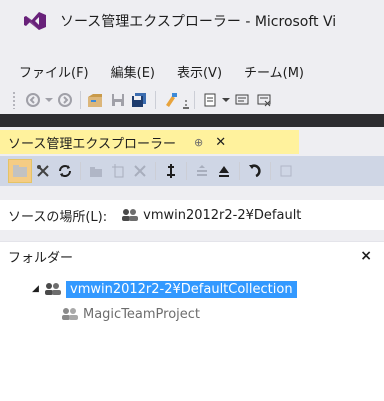 The image size is (384, 401). I want to click on tree-item-collection: ◢ vmwin2012r2-2¥DefaultCollection, so click(164, 289).